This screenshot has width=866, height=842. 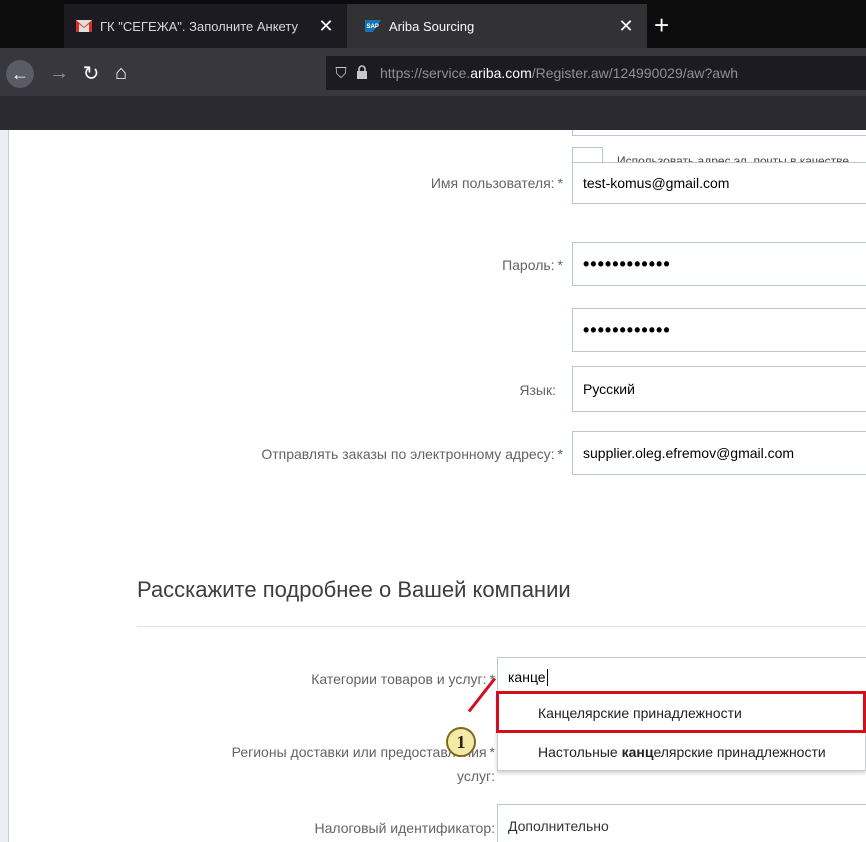 I want to click on tax-id-label: Налоговый идентификатор:, so click(x=404, y=828).